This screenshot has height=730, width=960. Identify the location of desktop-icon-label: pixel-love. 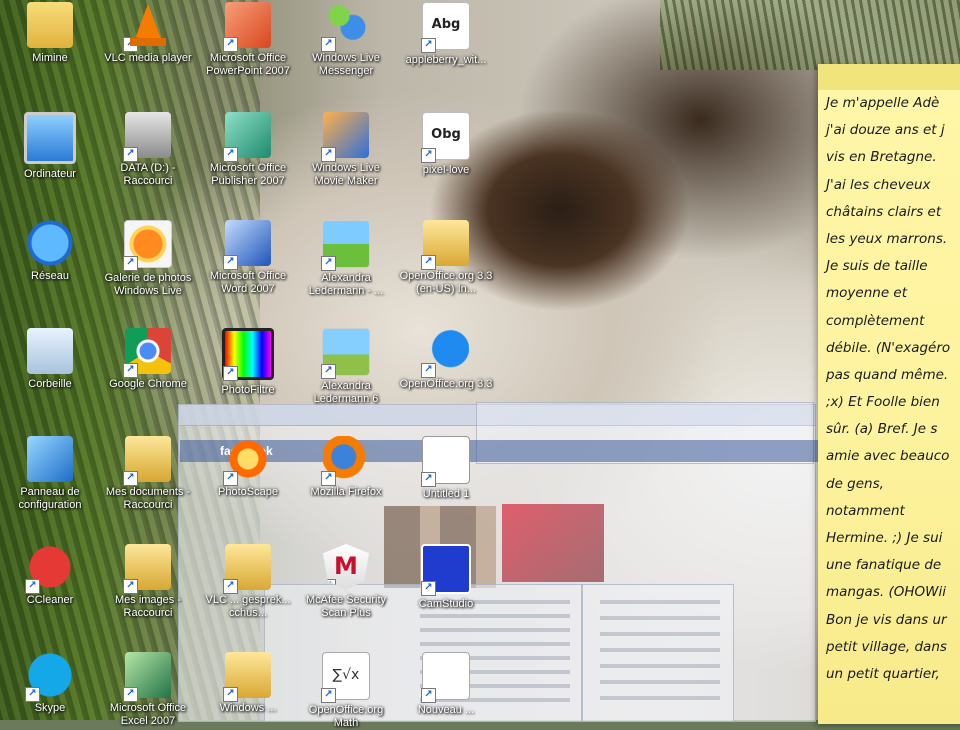
(446, 170).